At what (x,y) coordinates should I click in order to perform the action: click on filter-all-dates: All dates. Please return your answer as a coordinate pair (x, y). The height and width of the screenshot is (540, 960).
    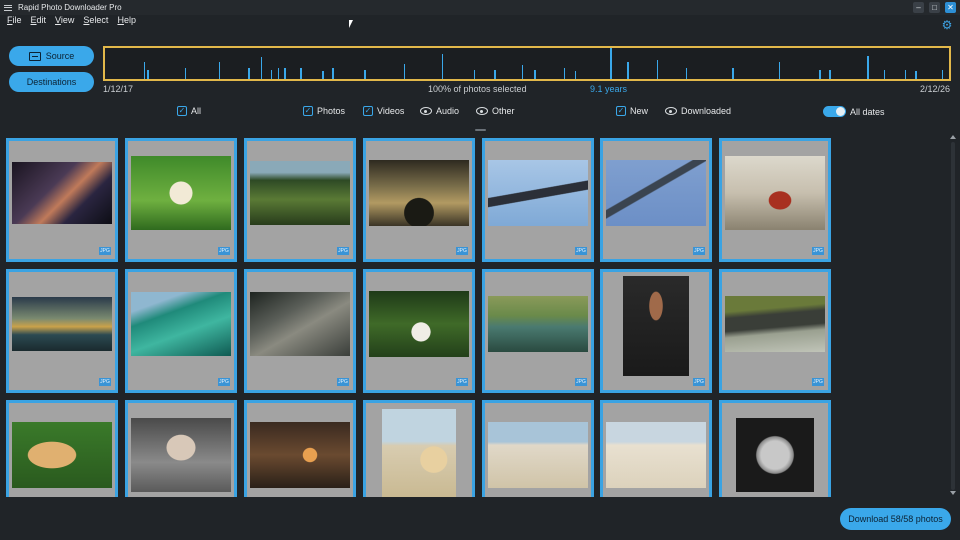
    Looking at the image, I should click on (854, 111).